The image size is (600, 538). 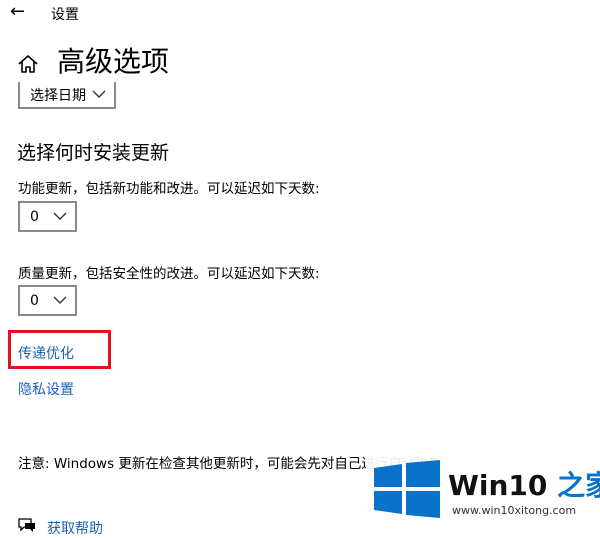 I want to click on quality-update-label: 质量更新，包括安全性的改进。可以延迟如下天数:, so click(x=169, y=274).